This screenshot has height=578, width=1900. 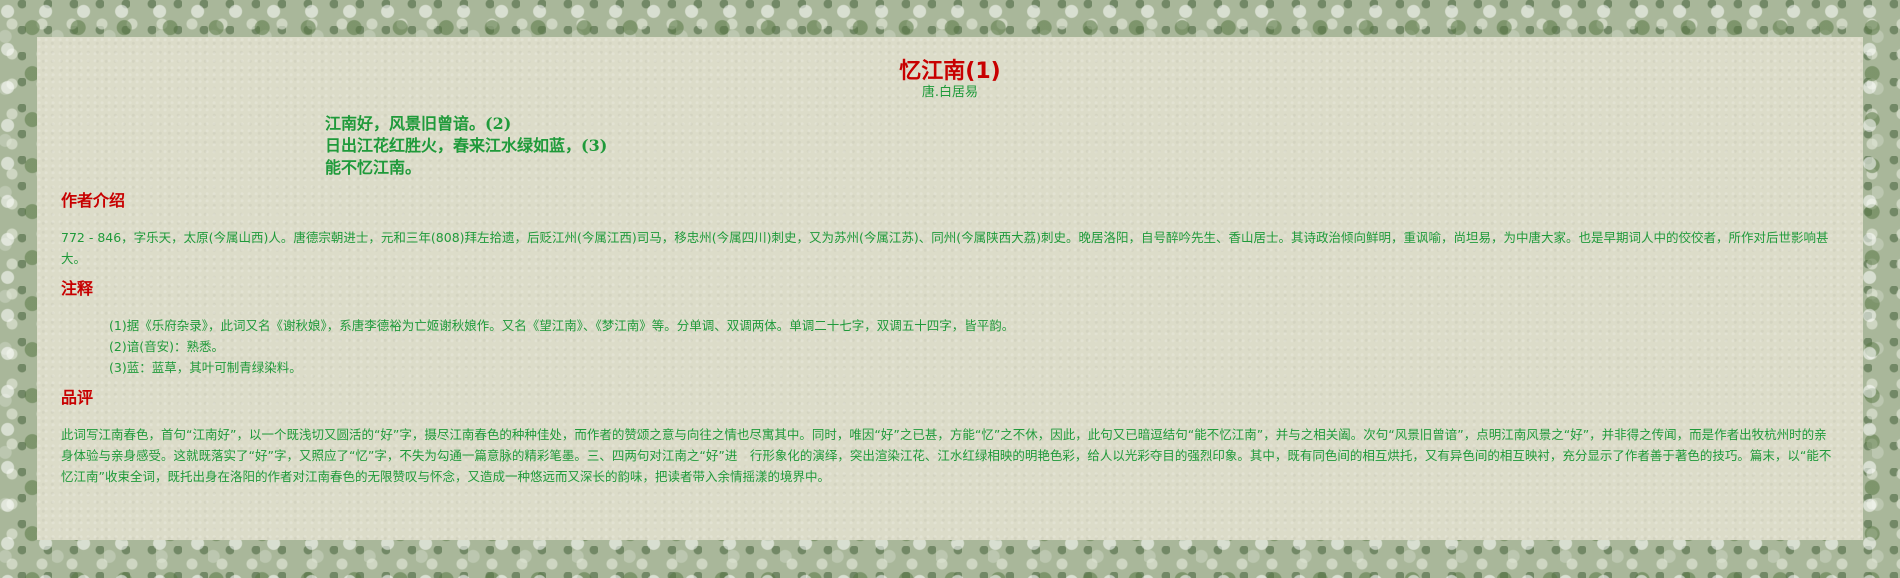 What do you see at coordinates (373, 167) in the screenshot?
I see `poem-line: 能不忆江南。` at bounding box center [373, 167].